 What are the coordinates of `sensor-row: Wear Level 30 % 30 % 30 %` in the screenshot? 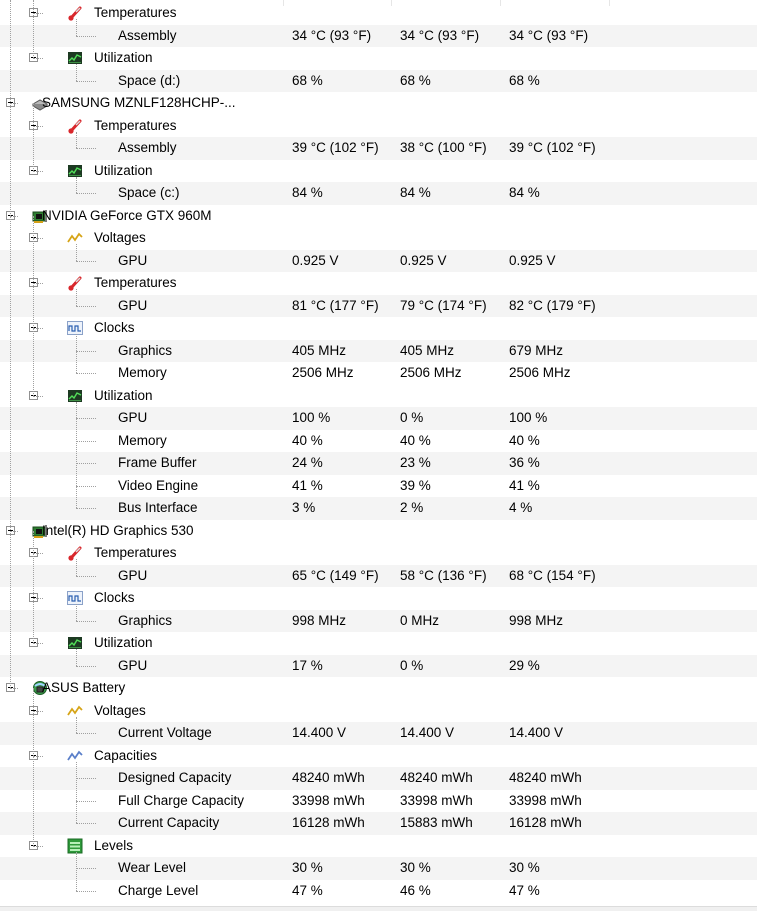 It's located at (378, 868).